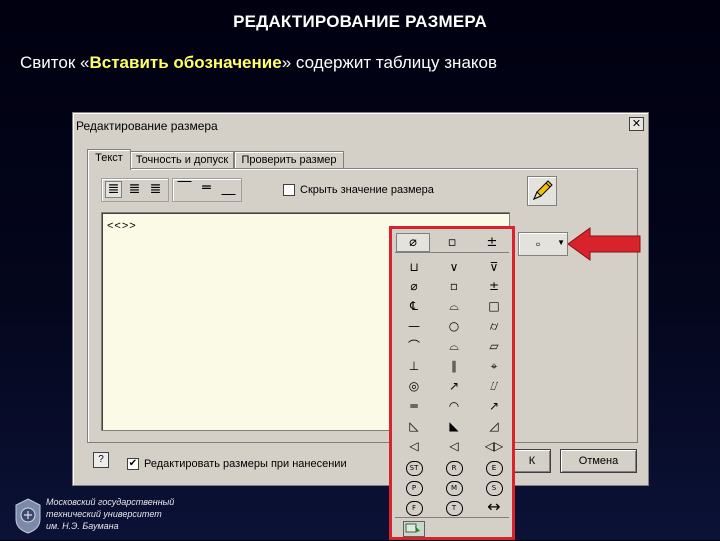 This screenshot has height=541, width=720. I want to click on free-state-label: F, so click(414, 508).